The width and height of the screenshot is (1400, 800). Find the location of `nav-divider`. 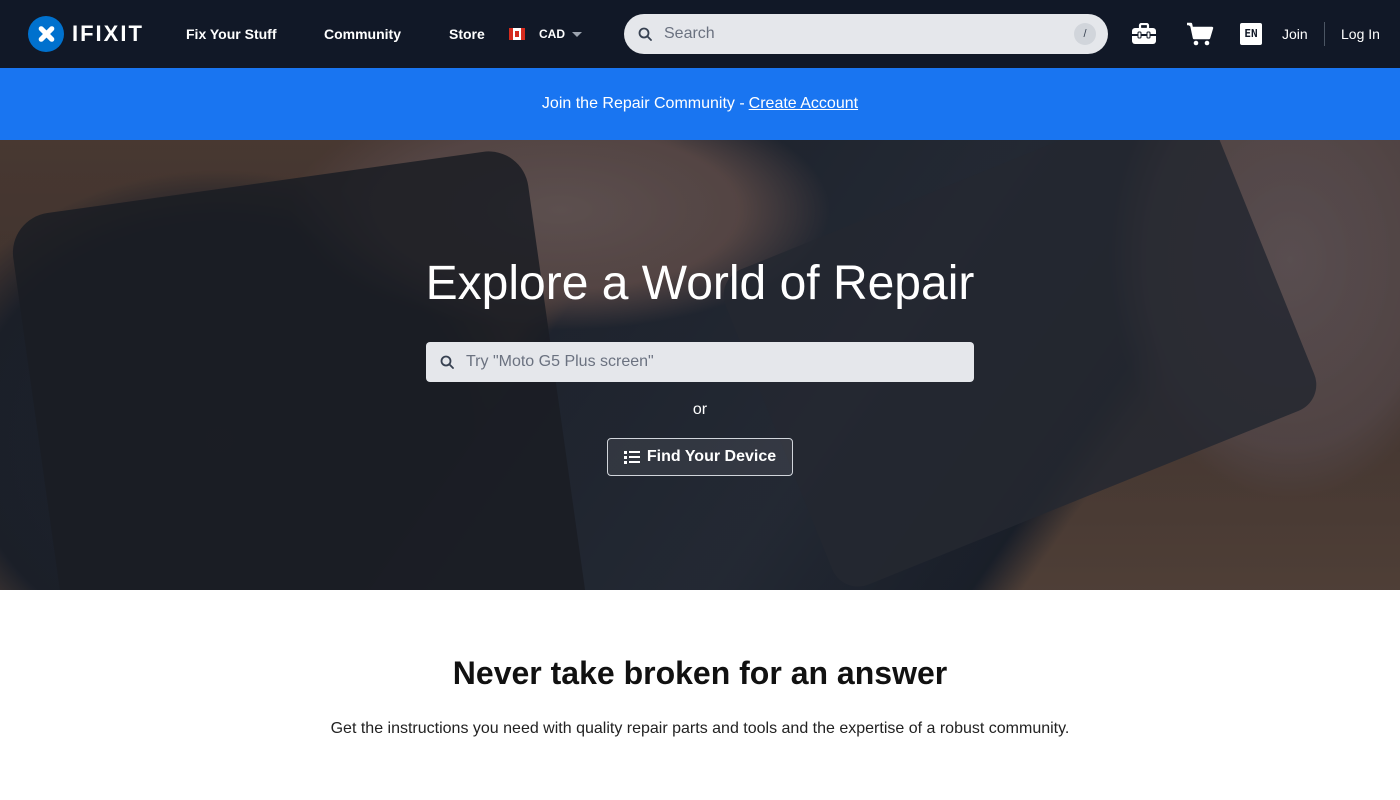

nav-divider is located at coordinates (1324, 34).